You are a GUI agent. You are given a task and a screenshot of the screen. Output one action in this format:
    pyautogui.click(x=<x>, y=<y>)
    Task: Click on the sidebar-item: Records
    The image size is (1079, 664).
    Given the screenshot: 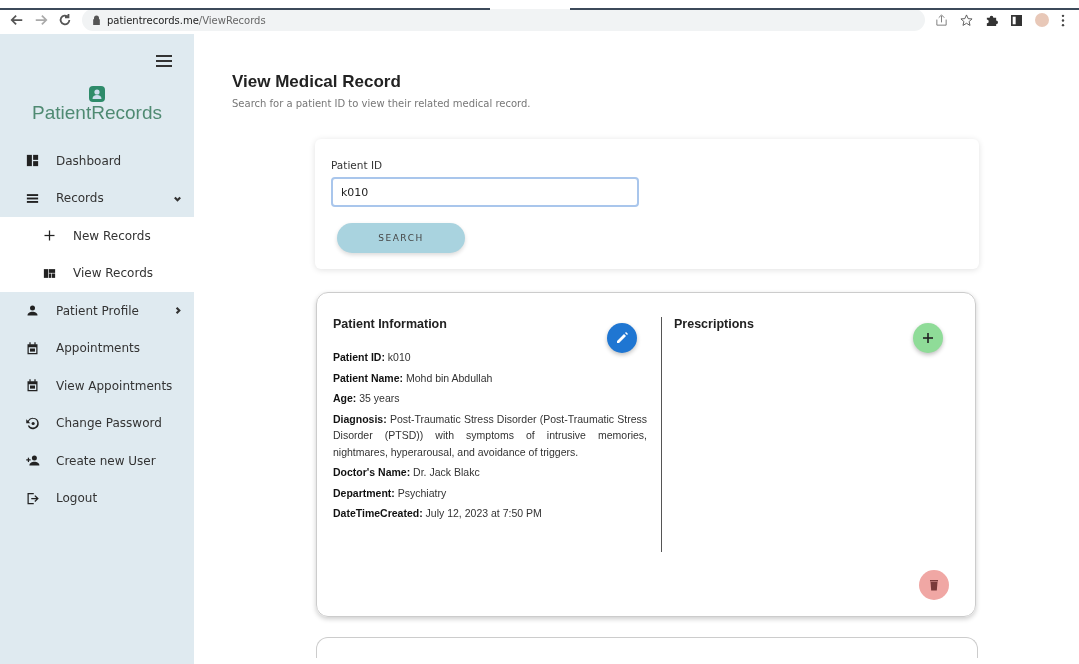 What is the action you would take?
    pyautogui.click(x=97, y=198)
    